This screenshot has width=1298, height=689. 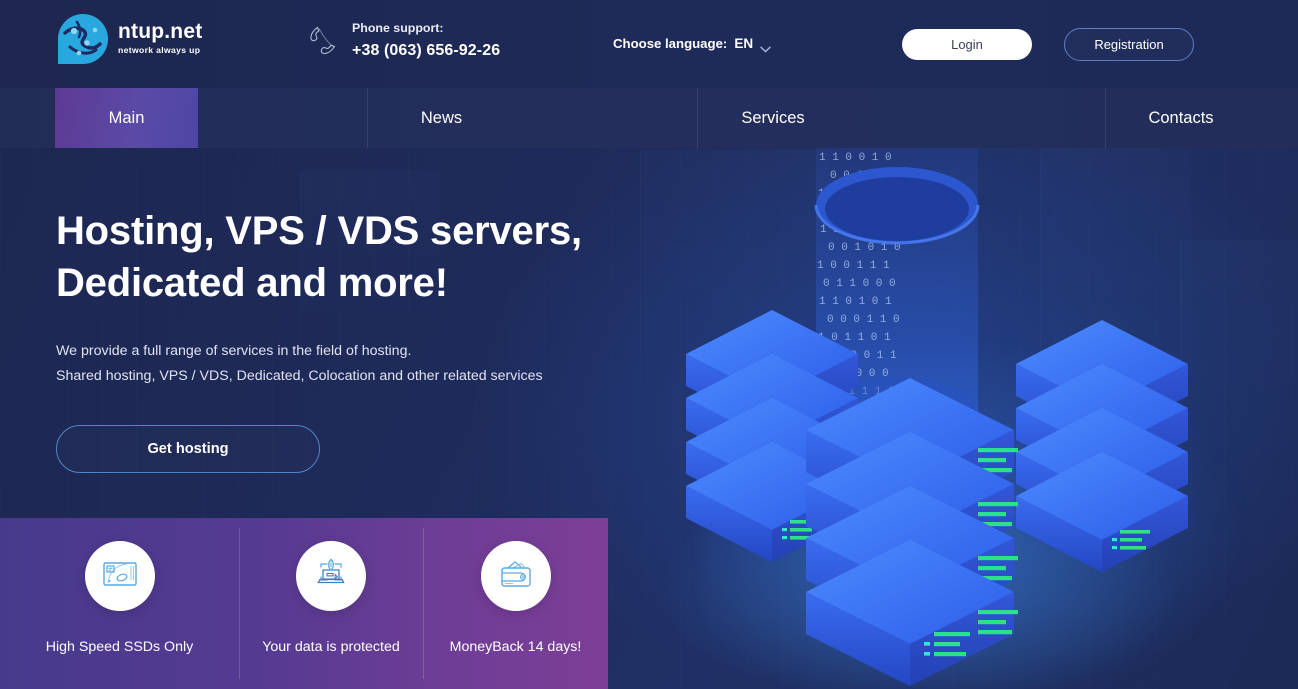 I want to click on registration-button: Registration, so click(x=1129, y=44).